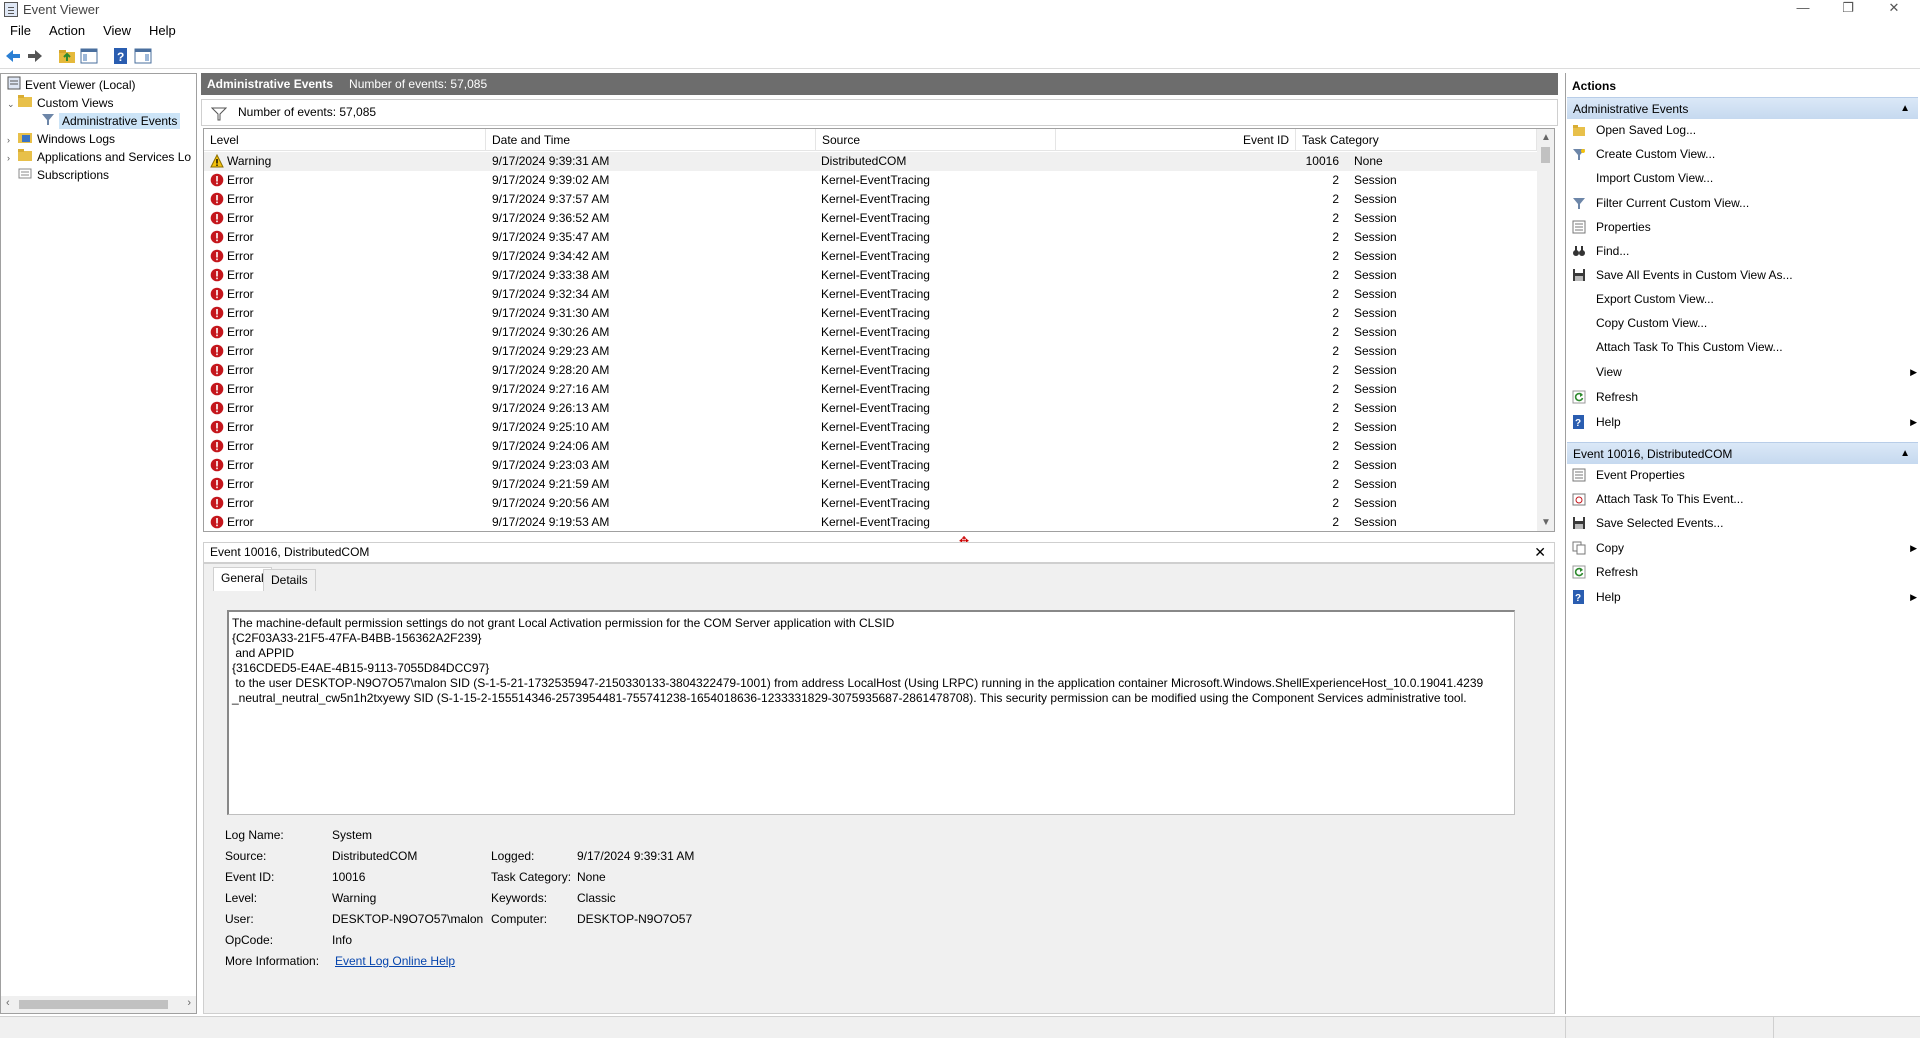  Describe the element at coordinates (35, 56) in the screenshot. I see `forward-arrow-icon` at that location.